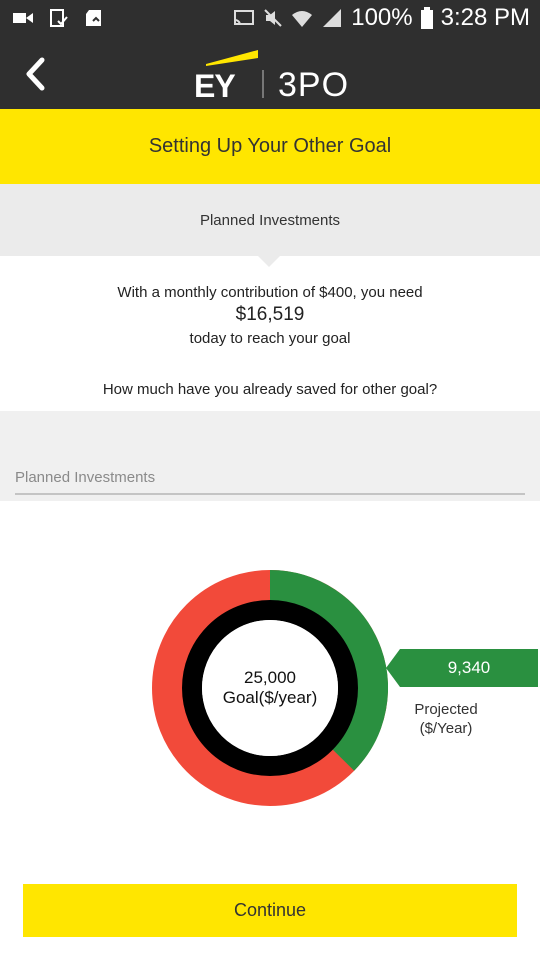 This screenshot has width=540, height=960. Describe the element at coordinates (314, 85) in the screenshot. I see `logo-3po-text: 3PO` at that location.